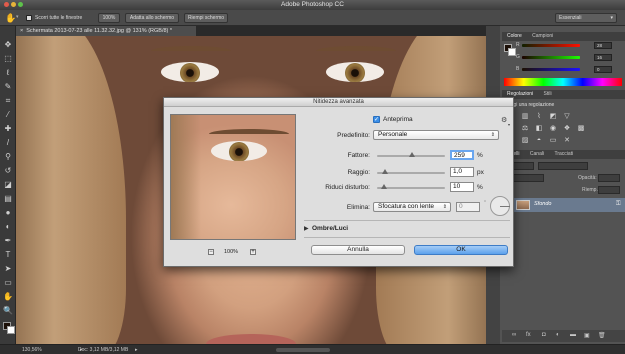 The height and width of the screenshot is (354, 625). Describe the element at coordinates (587, 335) in the screenshot. I see `new-layer-icon: ▣` at that location.